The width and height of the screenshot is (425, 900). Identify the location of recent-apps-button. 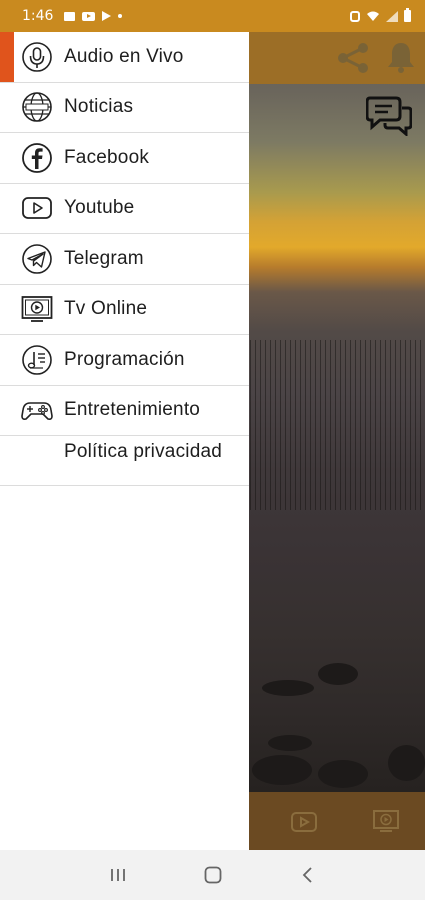
(118, 875).